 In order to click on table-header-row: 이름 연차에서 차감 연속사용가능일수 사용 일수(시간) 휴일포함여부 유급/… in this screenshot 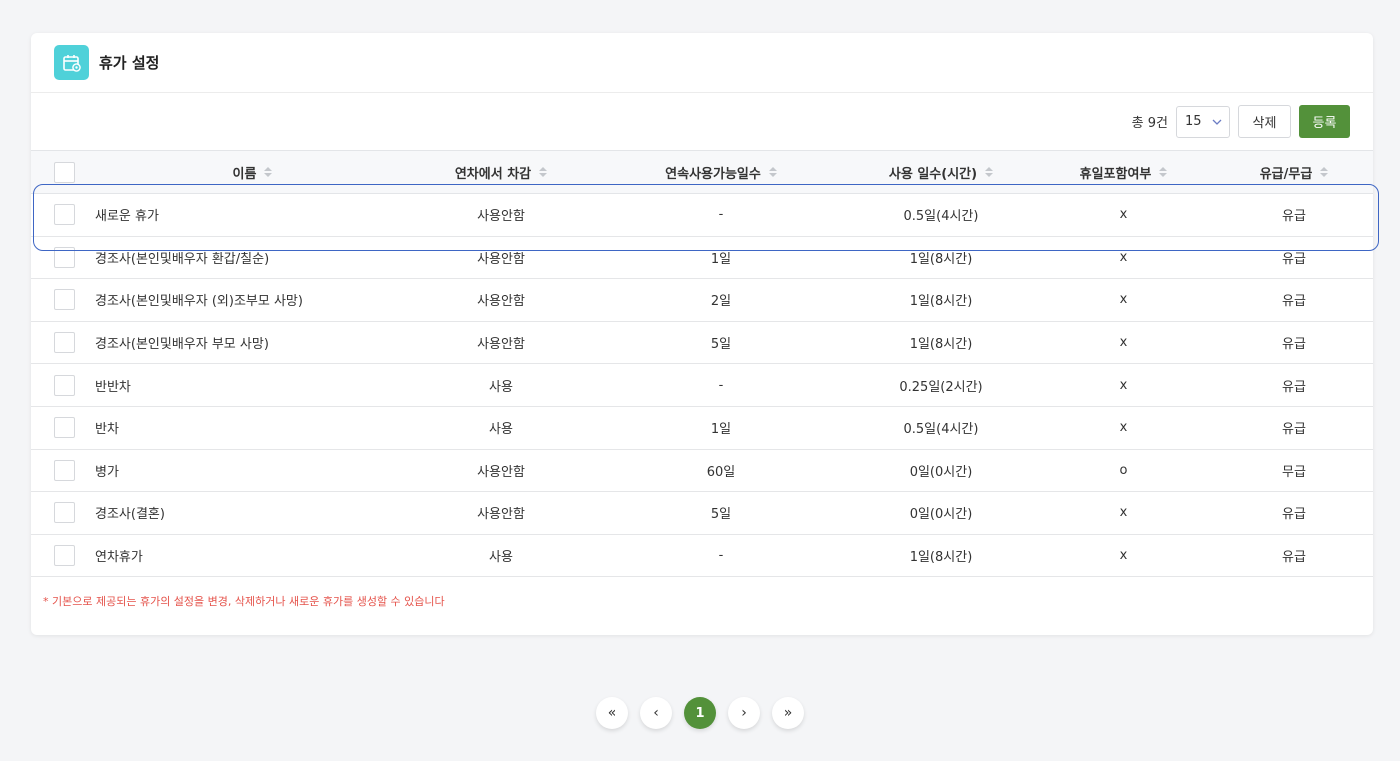, I will do `click(702, 172)`.